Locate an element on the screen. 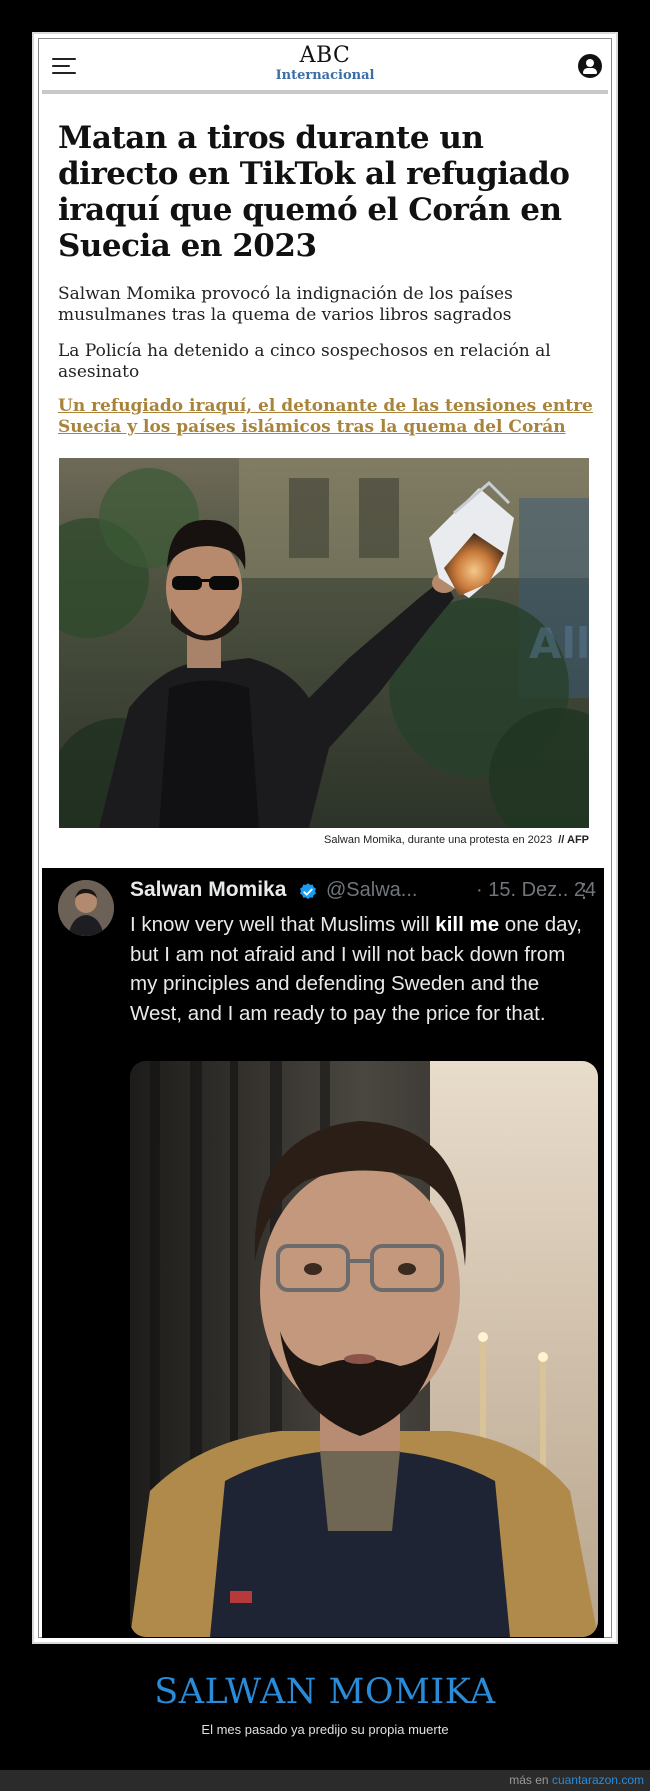 The height and width of the screenshot is (1791, 650). site-header: ABC Internacional is located at coordinates (325, 67).